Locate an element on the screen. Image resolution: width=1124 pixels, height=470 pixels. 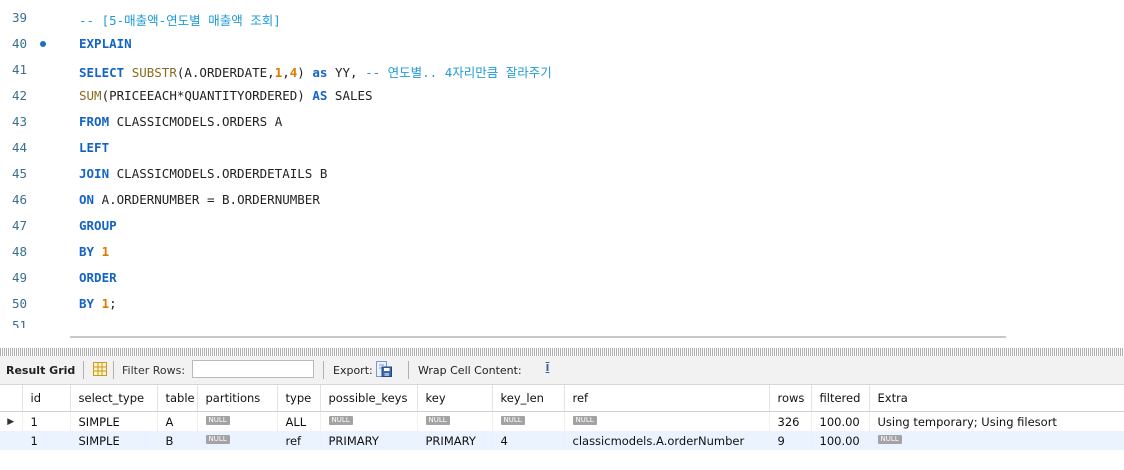
panel-splitter is located at coordinates (562, 352).